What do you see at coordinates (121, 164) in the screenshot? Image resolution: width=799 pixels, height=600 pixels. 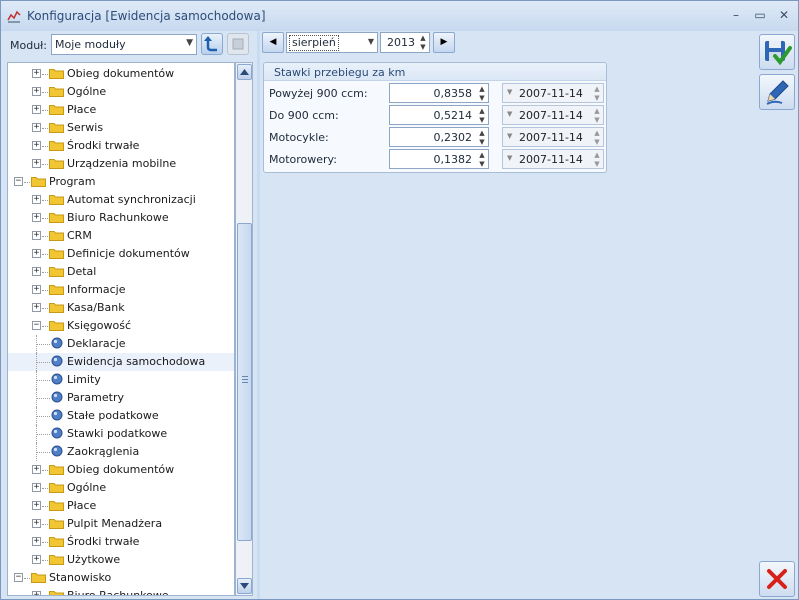 I see `tree-item: + Urządzenia mobilne` at bounding box center [121, 164].